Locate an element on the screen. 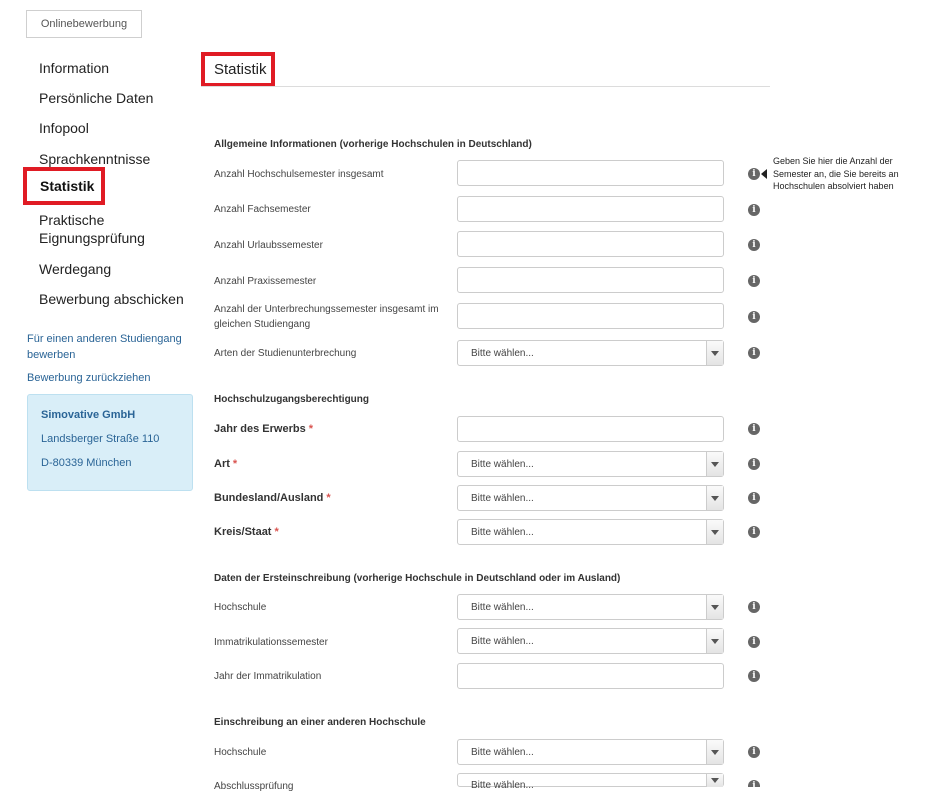 Image resolution: width=930 pixels, height=794 pixels. label-jahr-des-erwerbs: Jahr des Erwerbs * is located at coordinates (334, 429).